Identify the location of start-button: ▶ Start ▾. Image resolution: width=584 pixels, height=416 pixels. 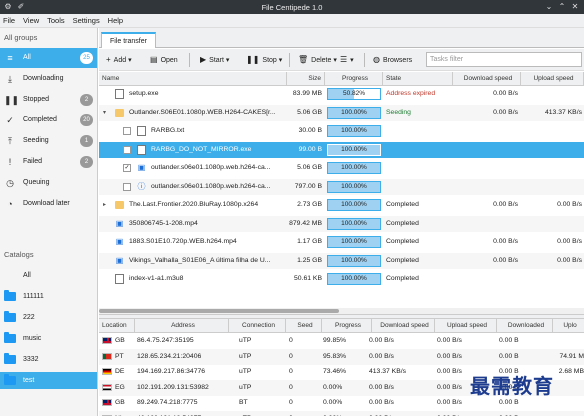
(214, 60).